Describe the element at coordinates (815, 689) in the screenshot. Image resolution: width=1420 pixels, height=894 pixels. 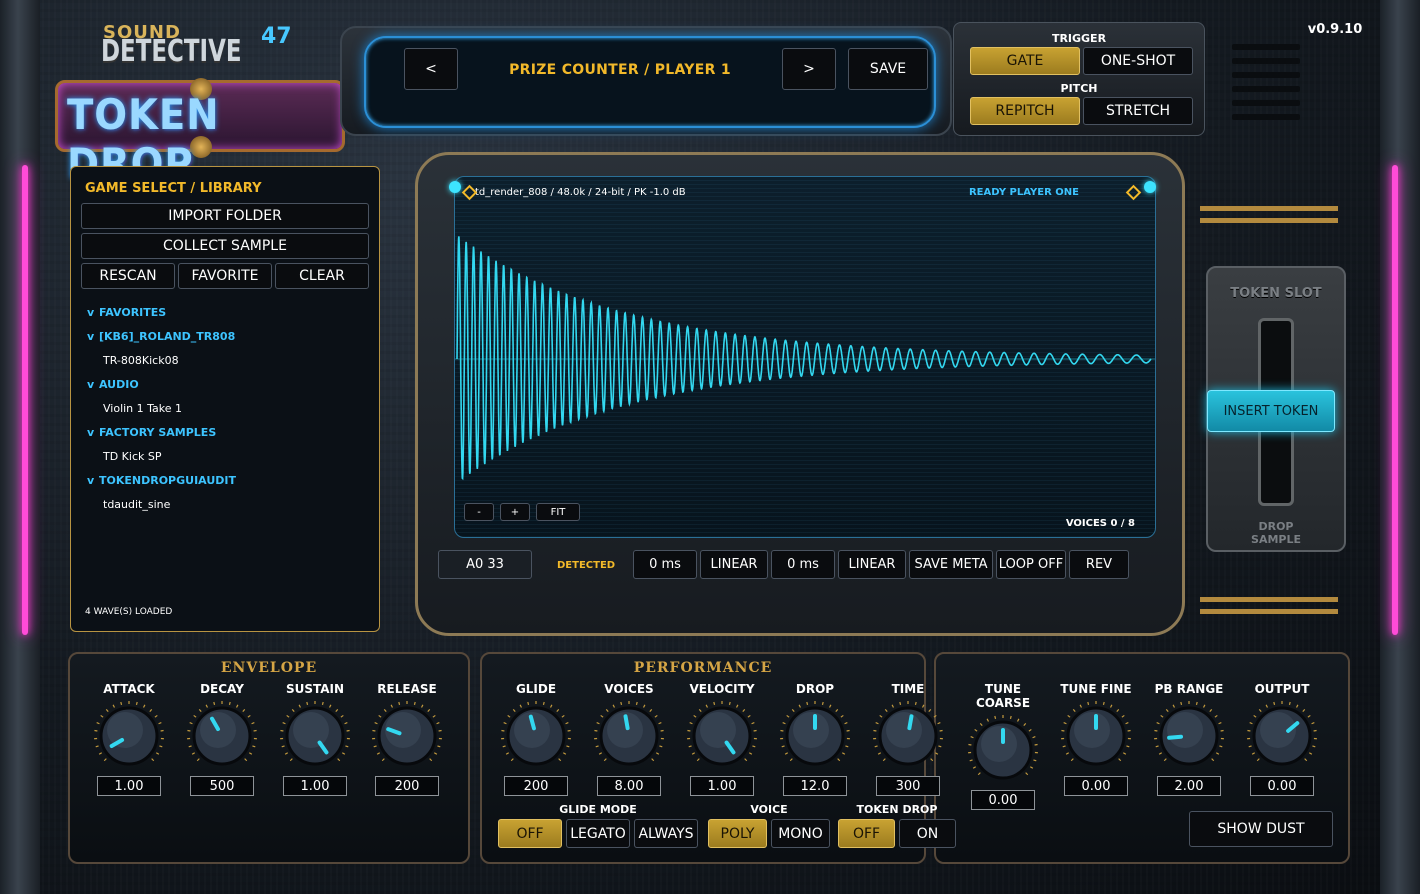
I see `knob-label: DROP` at that location.